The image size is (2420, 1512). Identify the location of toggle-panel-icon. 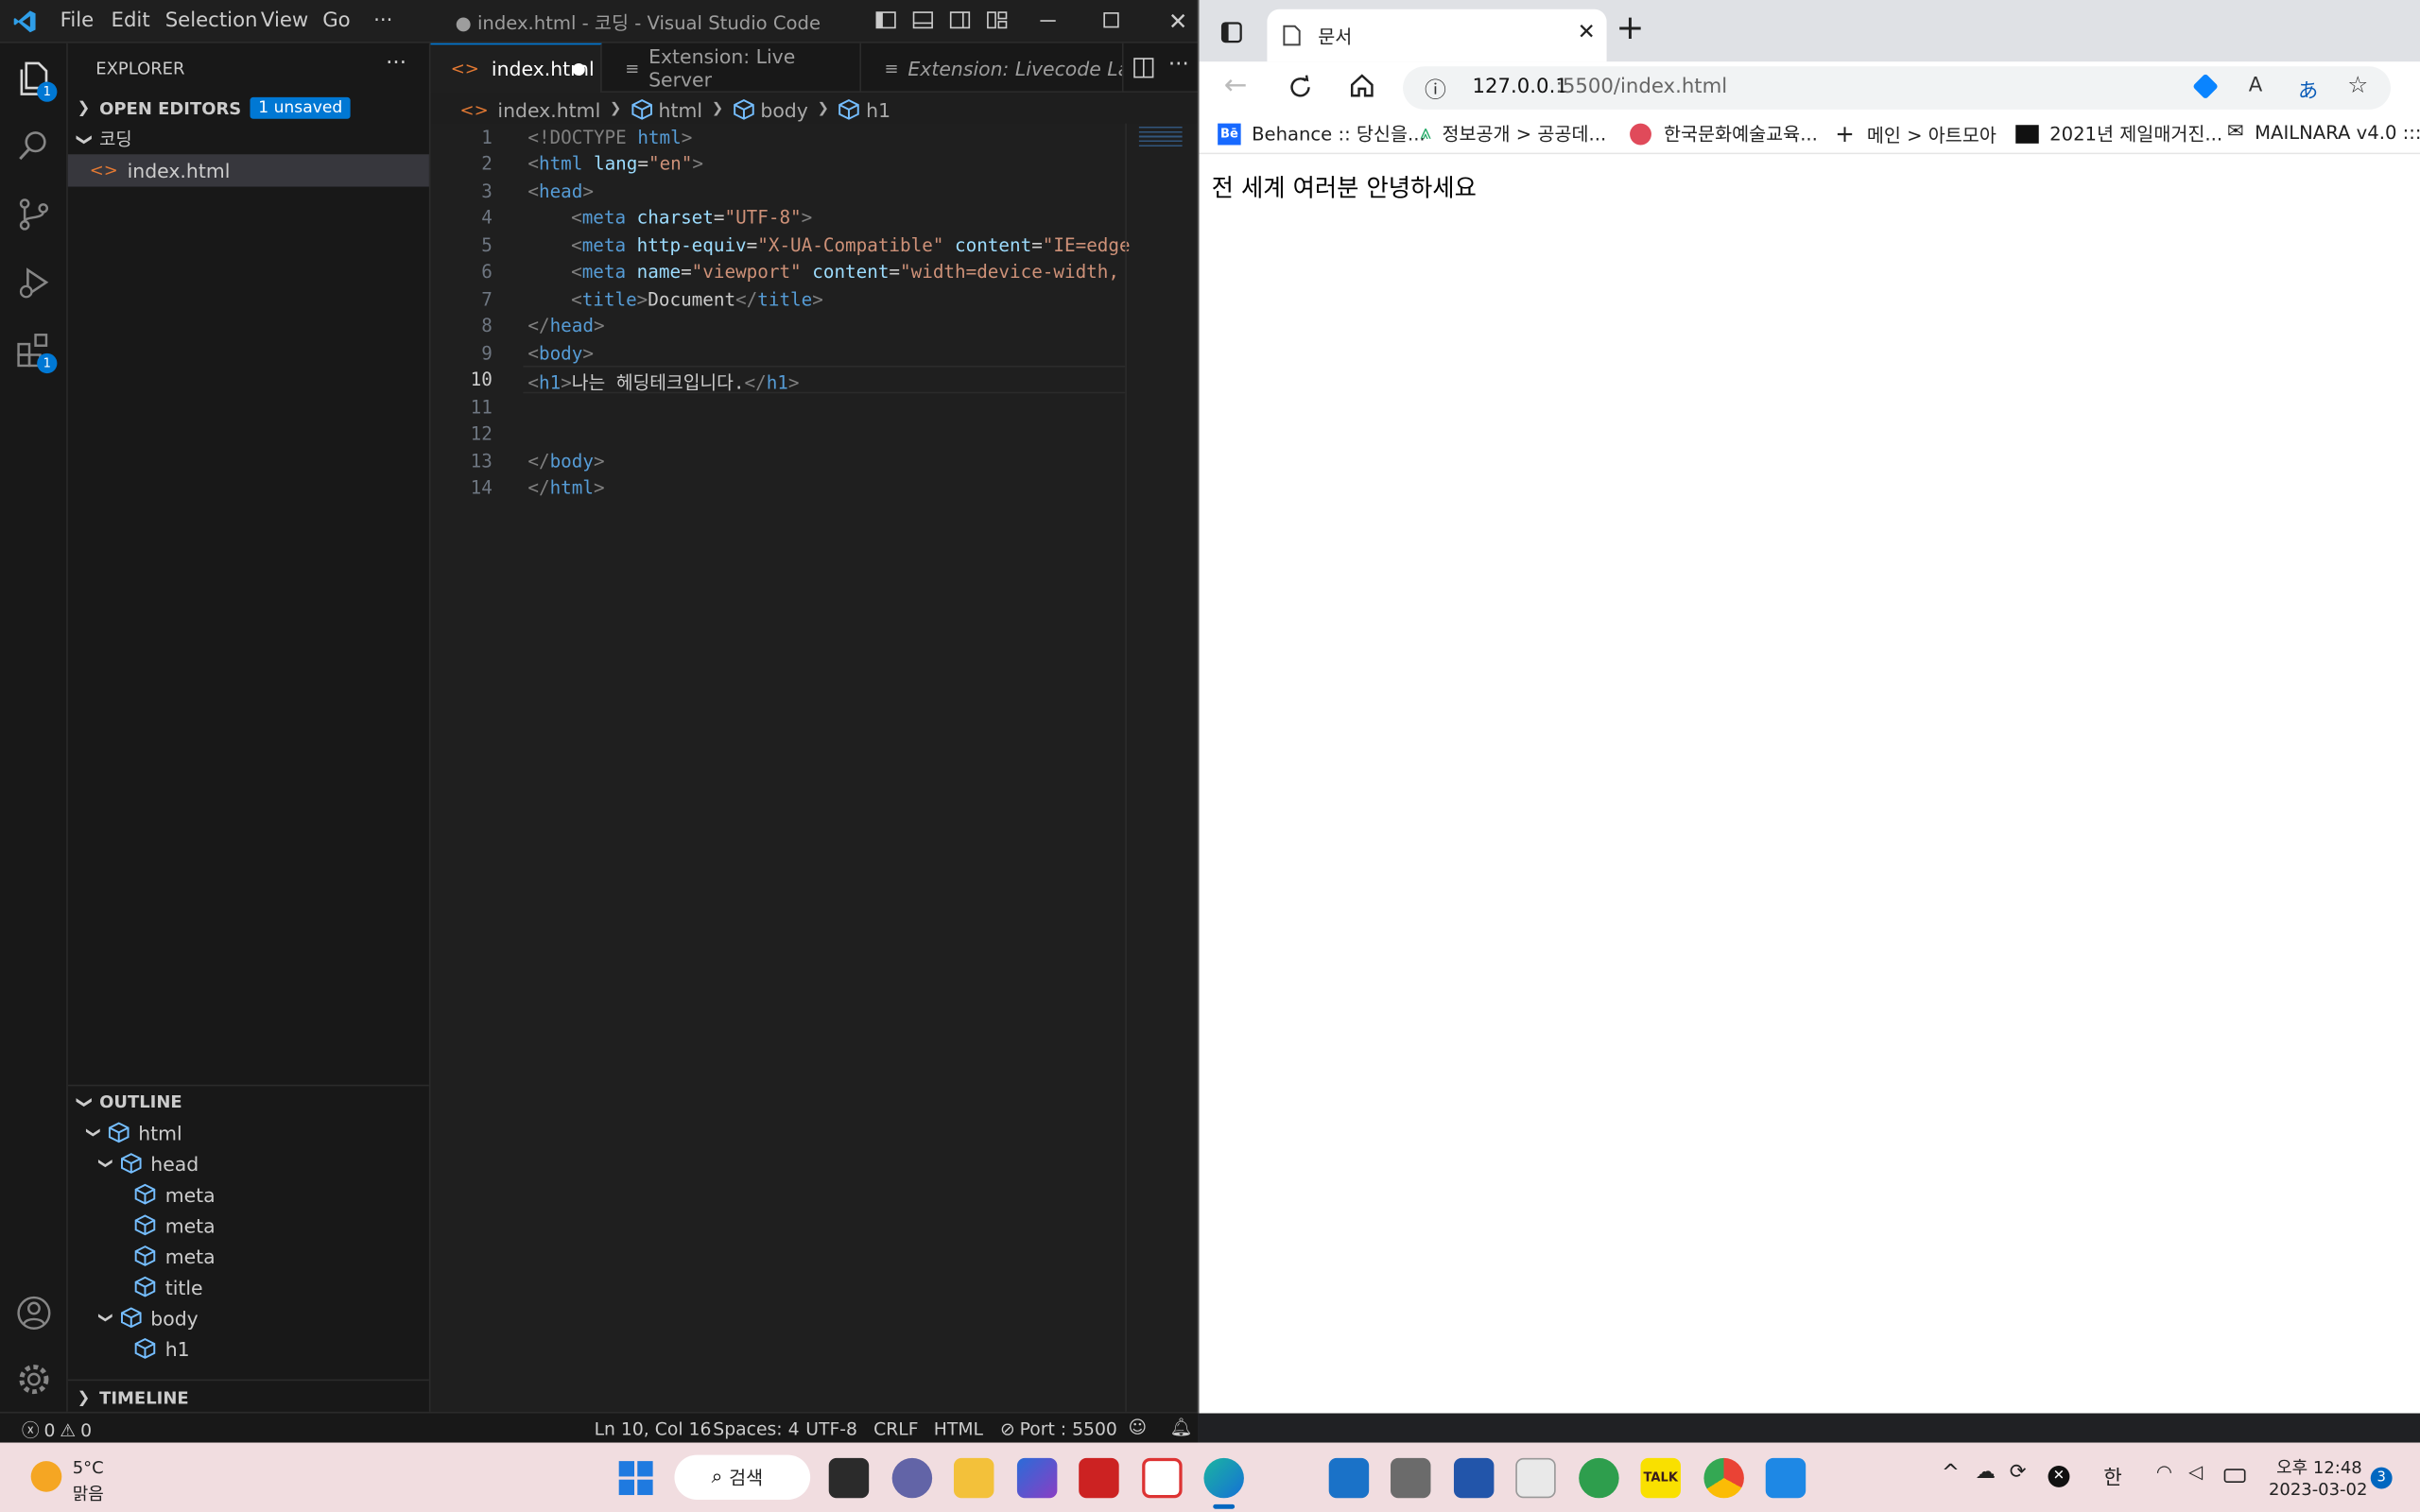
(923, 20).